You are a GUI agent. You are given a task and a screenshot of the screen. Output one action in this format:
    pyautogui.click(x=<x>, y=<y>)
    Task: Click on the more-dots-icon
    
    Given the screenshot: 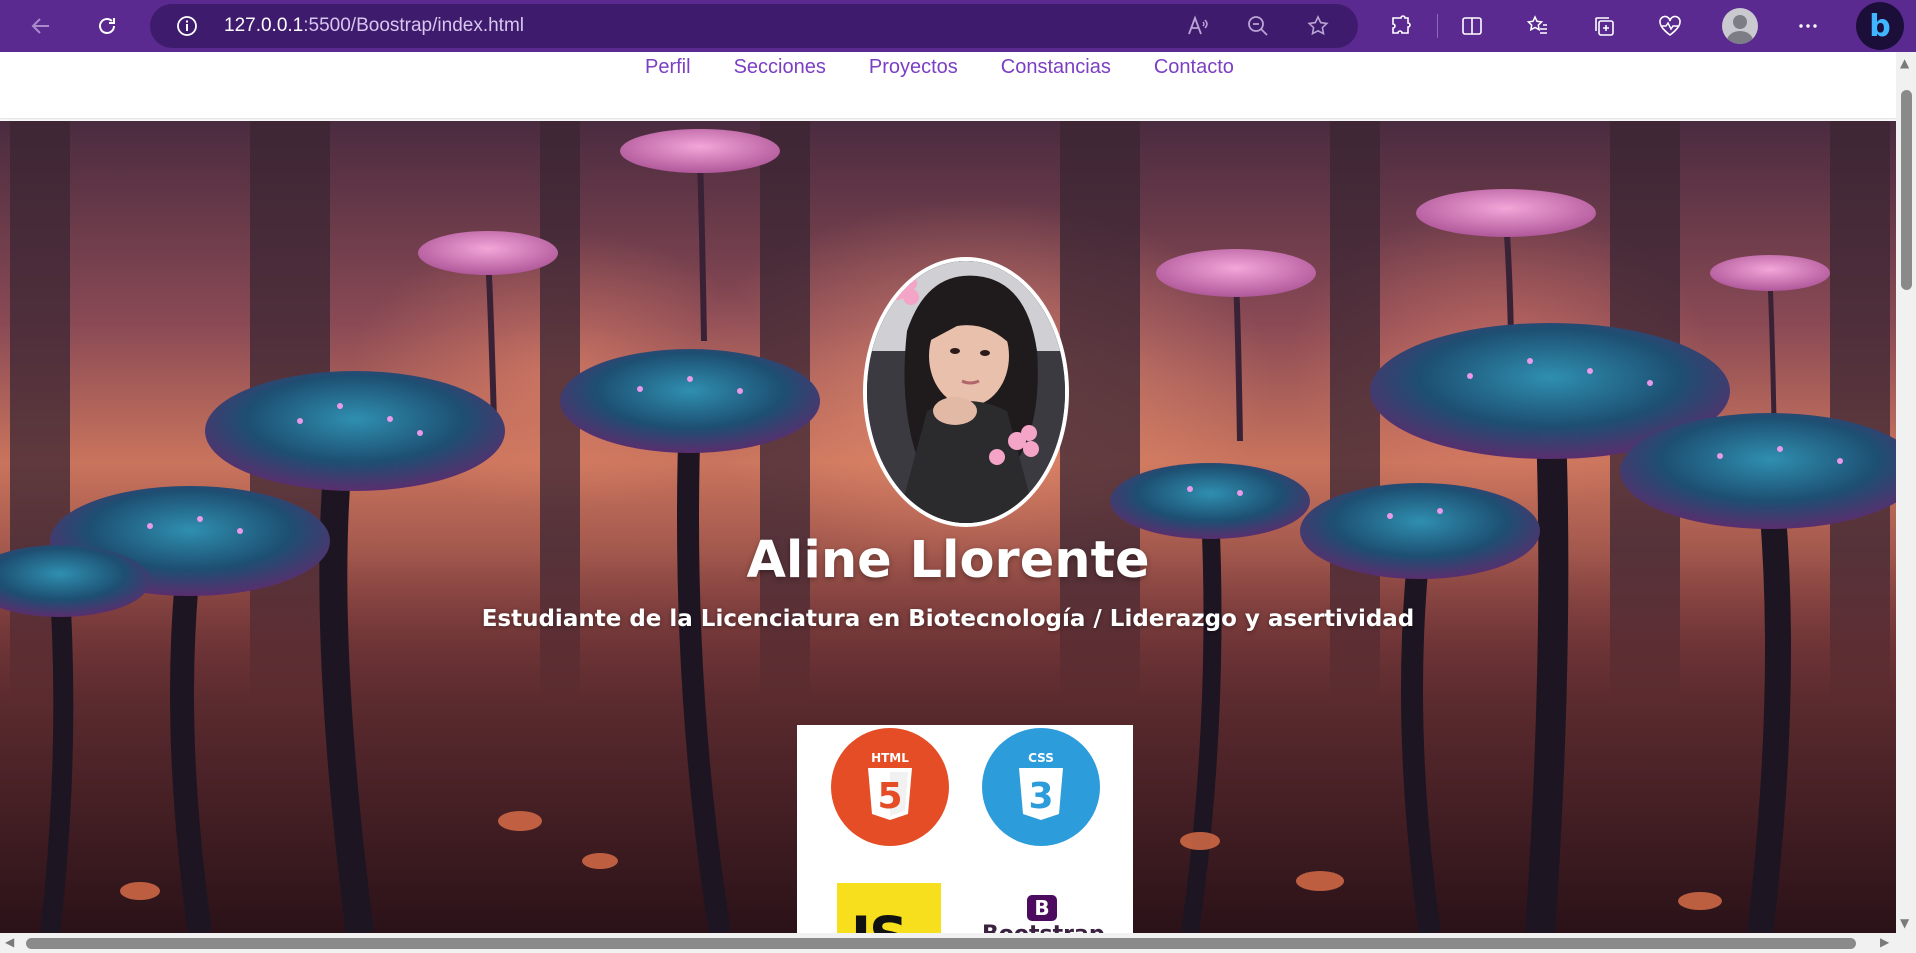 What is the action you would take?
    pyautogui.click(x=1808, y=26)
    